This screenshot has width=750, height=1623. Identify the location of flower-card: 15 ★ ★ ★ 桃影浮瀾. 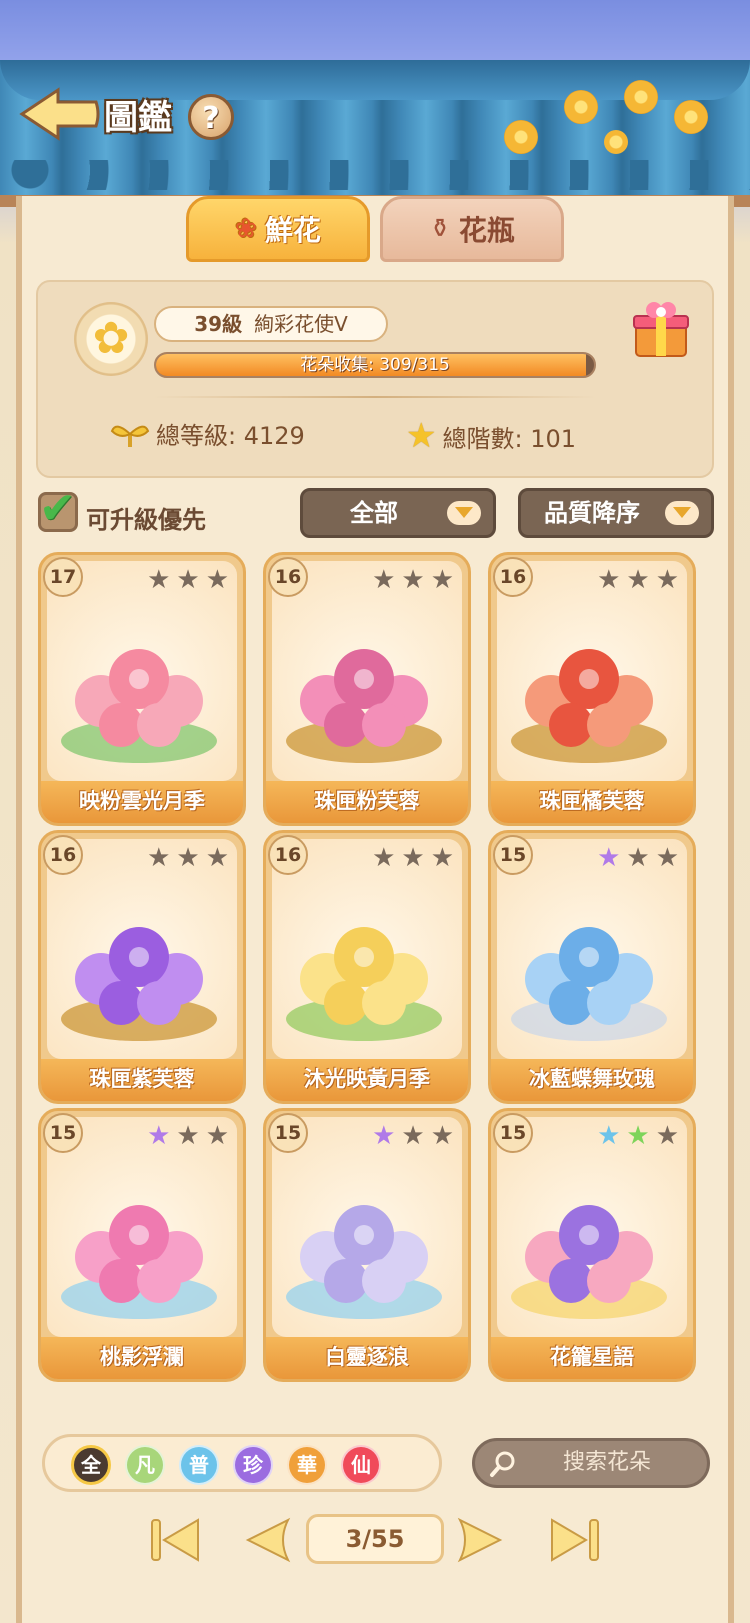
(142, 1245).